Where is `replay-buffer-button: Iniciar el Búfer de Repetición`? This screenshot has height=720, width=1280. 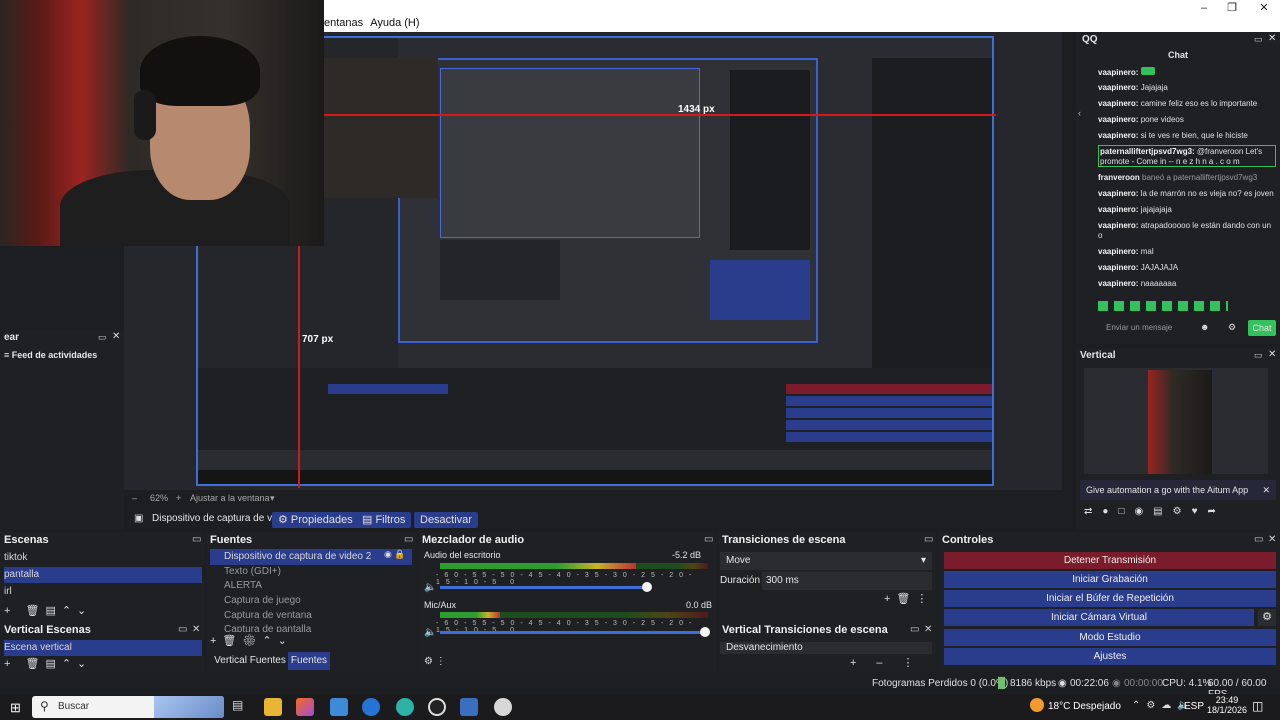 replay-buffer-button: Iniciar el Búfer de Repetición is located at coordinates (1110, 598).